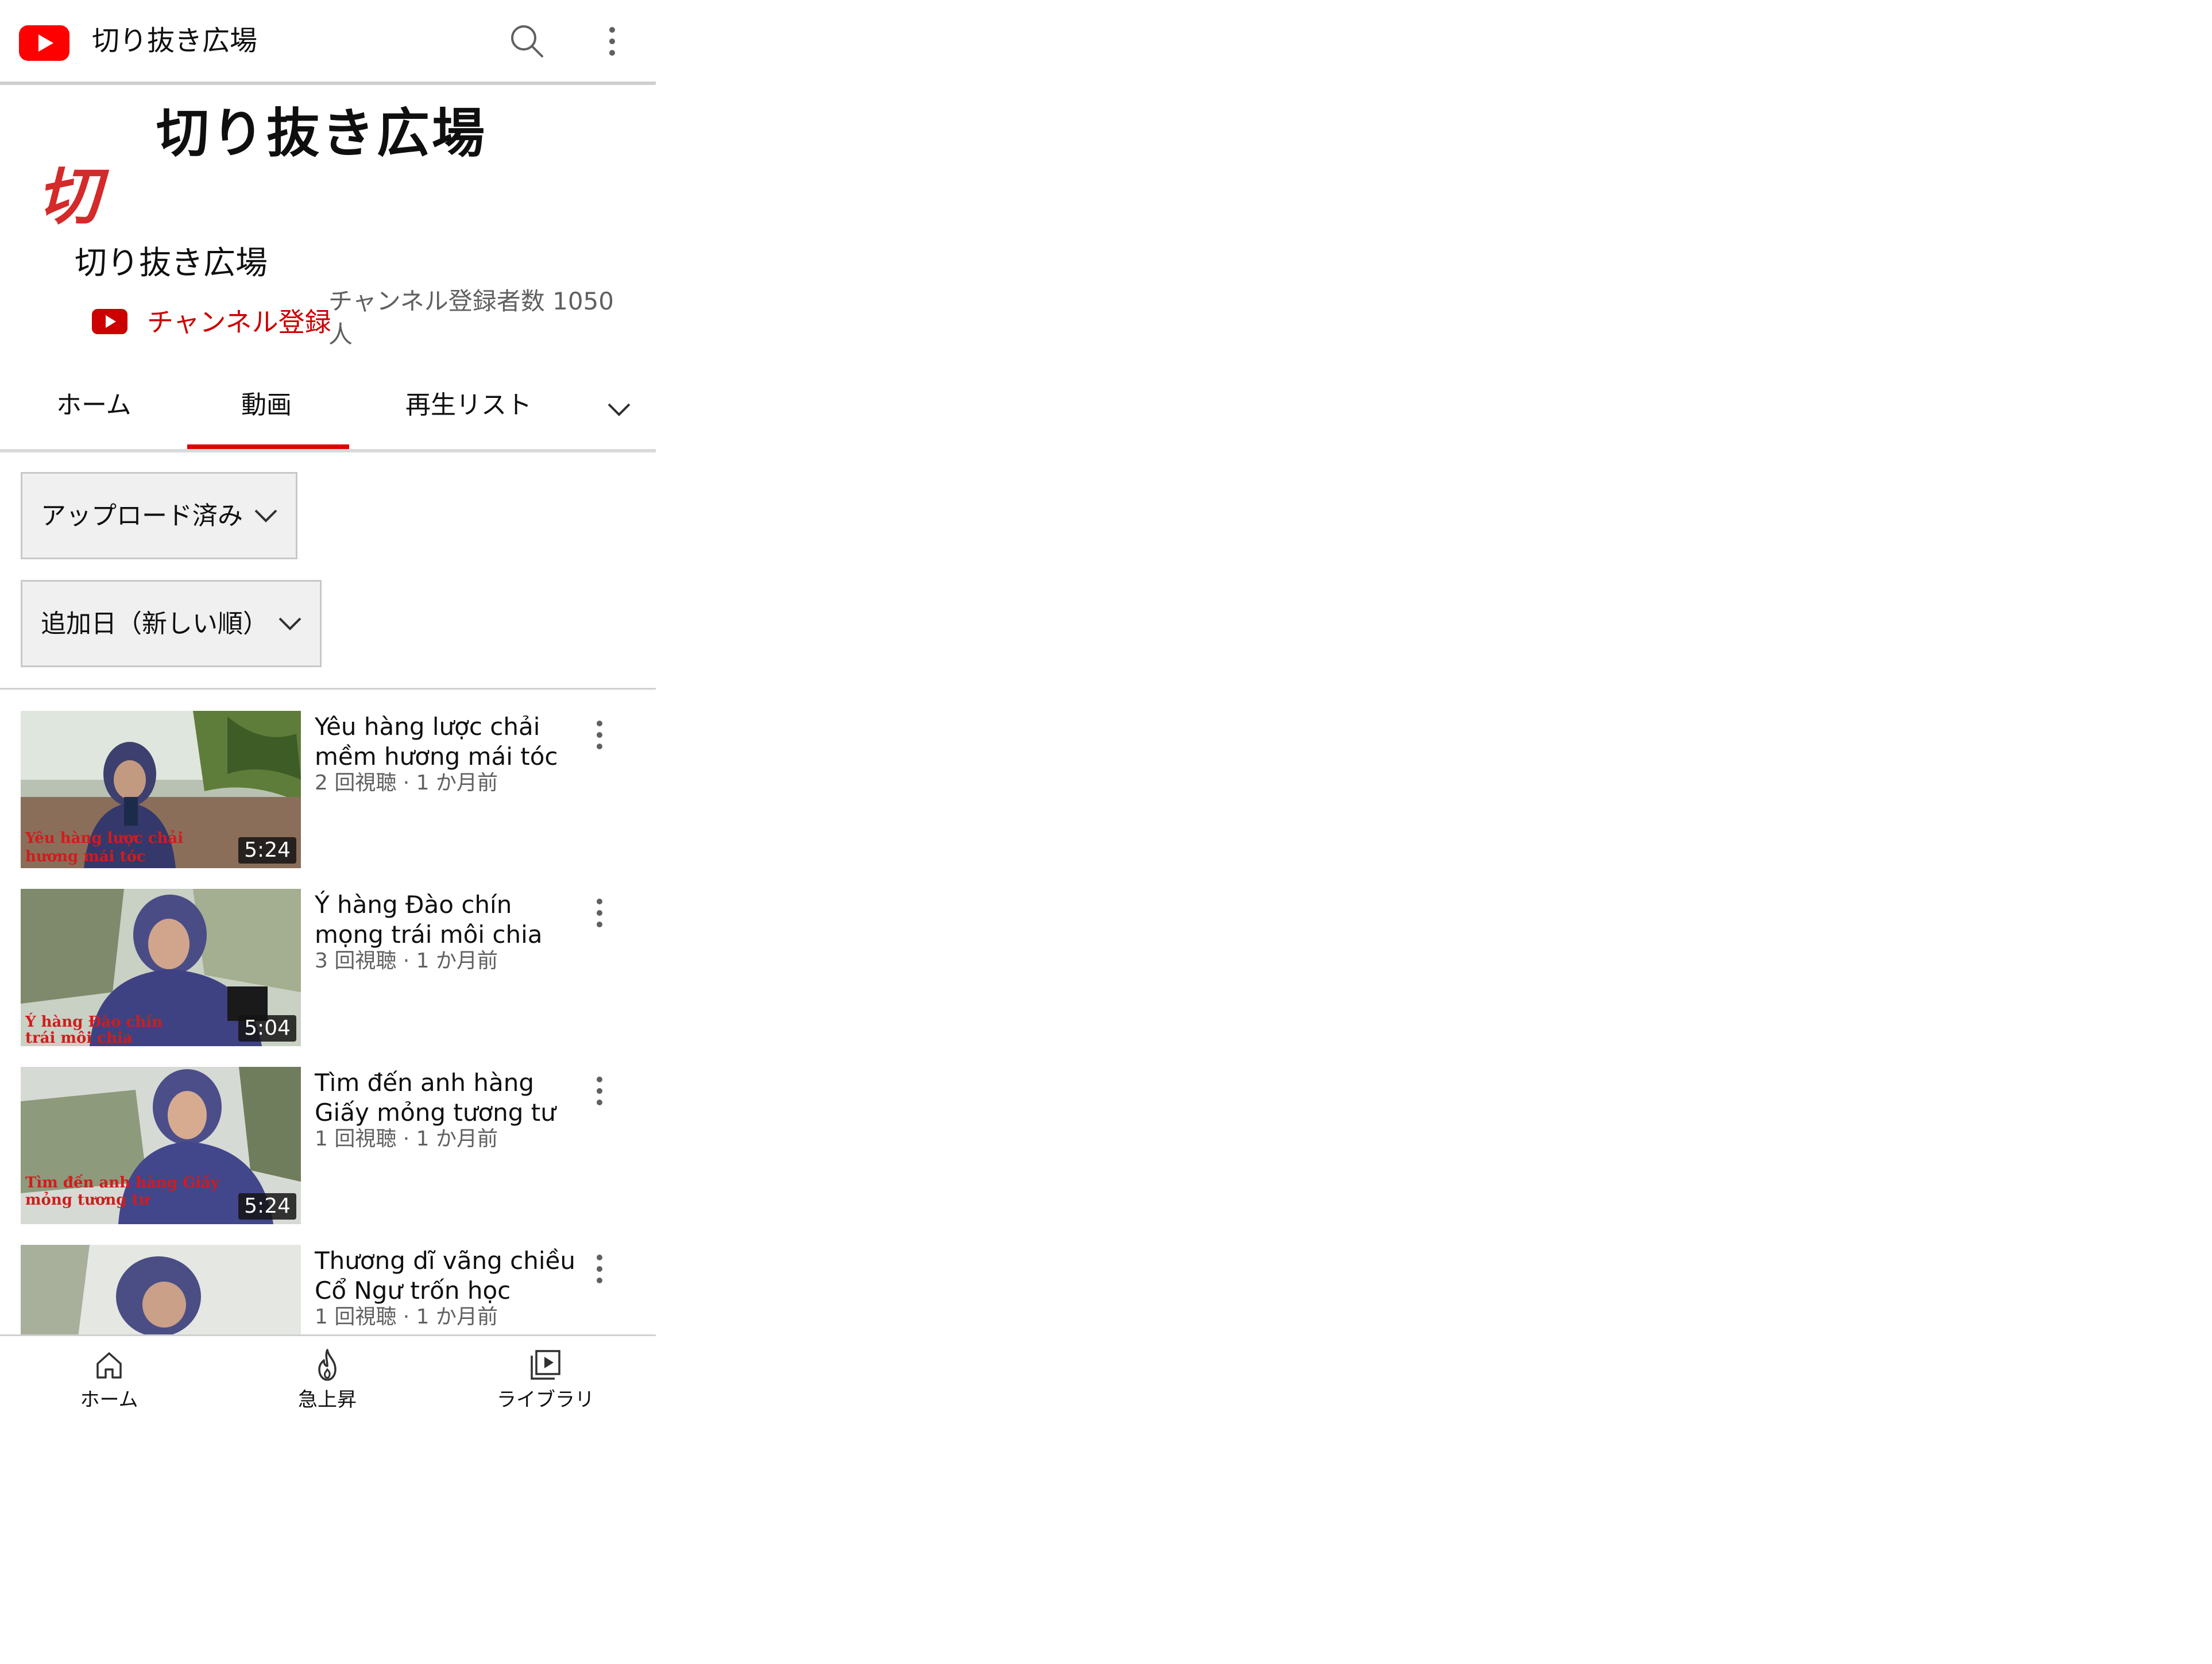 The height and width of the screenshot is (1664, 2212). Describe the element at coordinates (142, 516) in the screenshot. I see `upload-filter-label: アップロード済み` at that location.